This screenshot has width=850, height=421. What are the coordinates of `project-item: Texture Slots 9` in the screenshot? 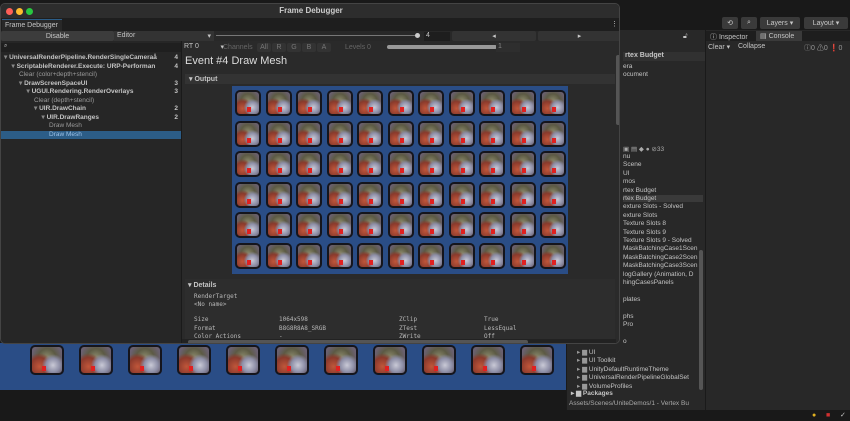 It's located at (644, 232).